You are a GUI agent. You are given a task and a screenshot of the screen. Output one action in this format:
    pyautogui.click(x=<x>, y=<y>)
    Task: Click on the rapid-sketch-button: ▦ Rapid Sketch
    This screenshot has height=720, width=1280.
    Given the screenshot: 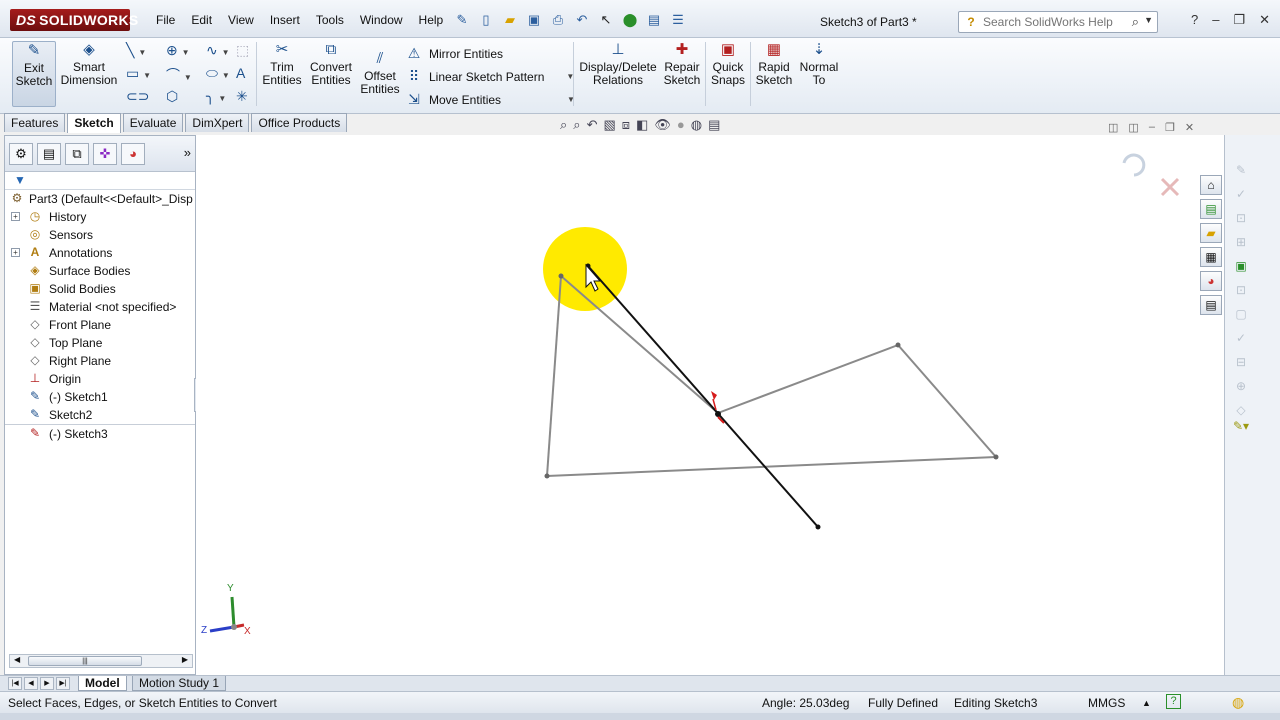 What is the action you would take?
    pyautogui.click(x=774, y=64)
    